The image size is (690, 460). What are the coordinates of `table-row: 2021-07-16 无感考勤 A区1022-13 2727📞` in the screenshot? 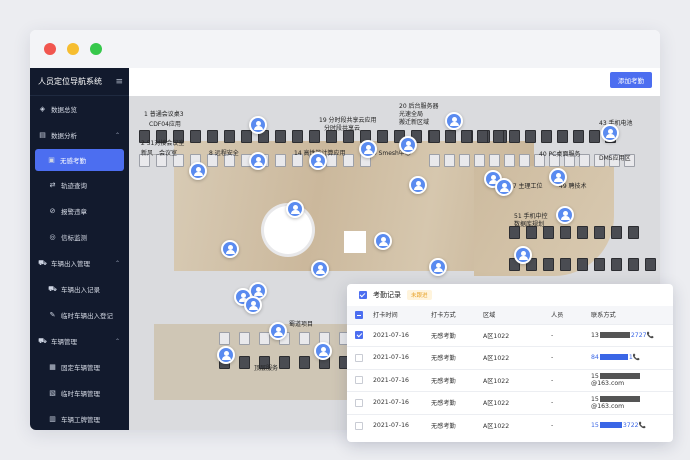 It's located at (510, 335).